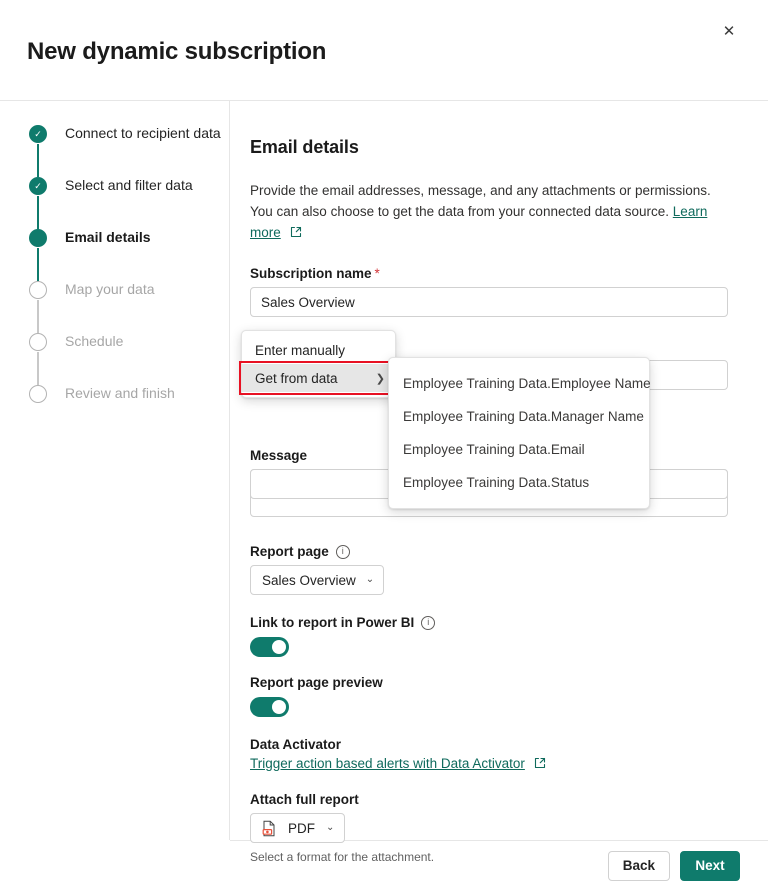  I want to click on submenu-item-email: Employee Training Data.Email, so click(519, 449).